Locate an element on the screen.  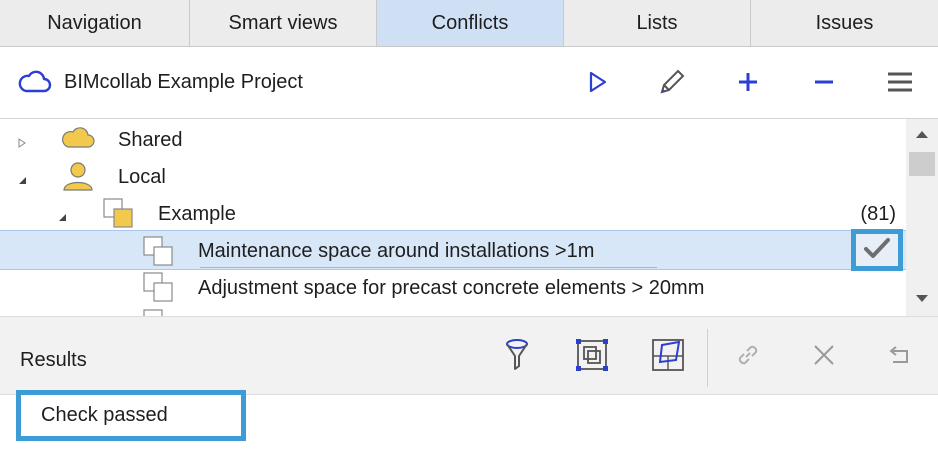
tab-label: Navigation is located at coordinates (94, 22).